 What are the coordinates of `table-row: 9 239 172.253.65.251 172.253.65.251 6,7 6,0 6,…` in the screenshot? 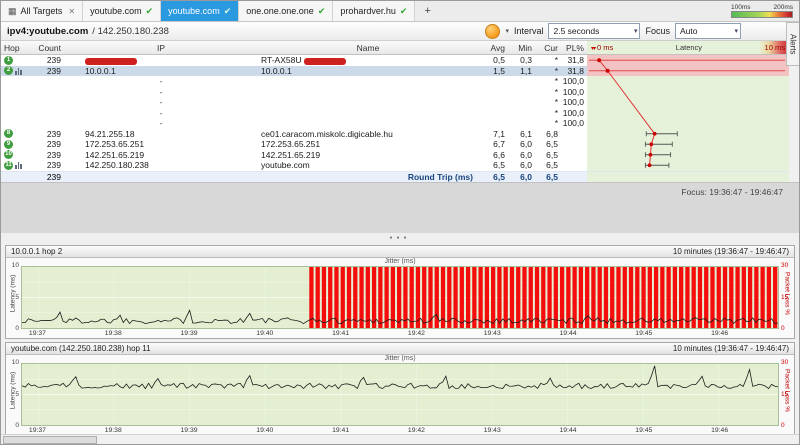 It's located at (395, 144).